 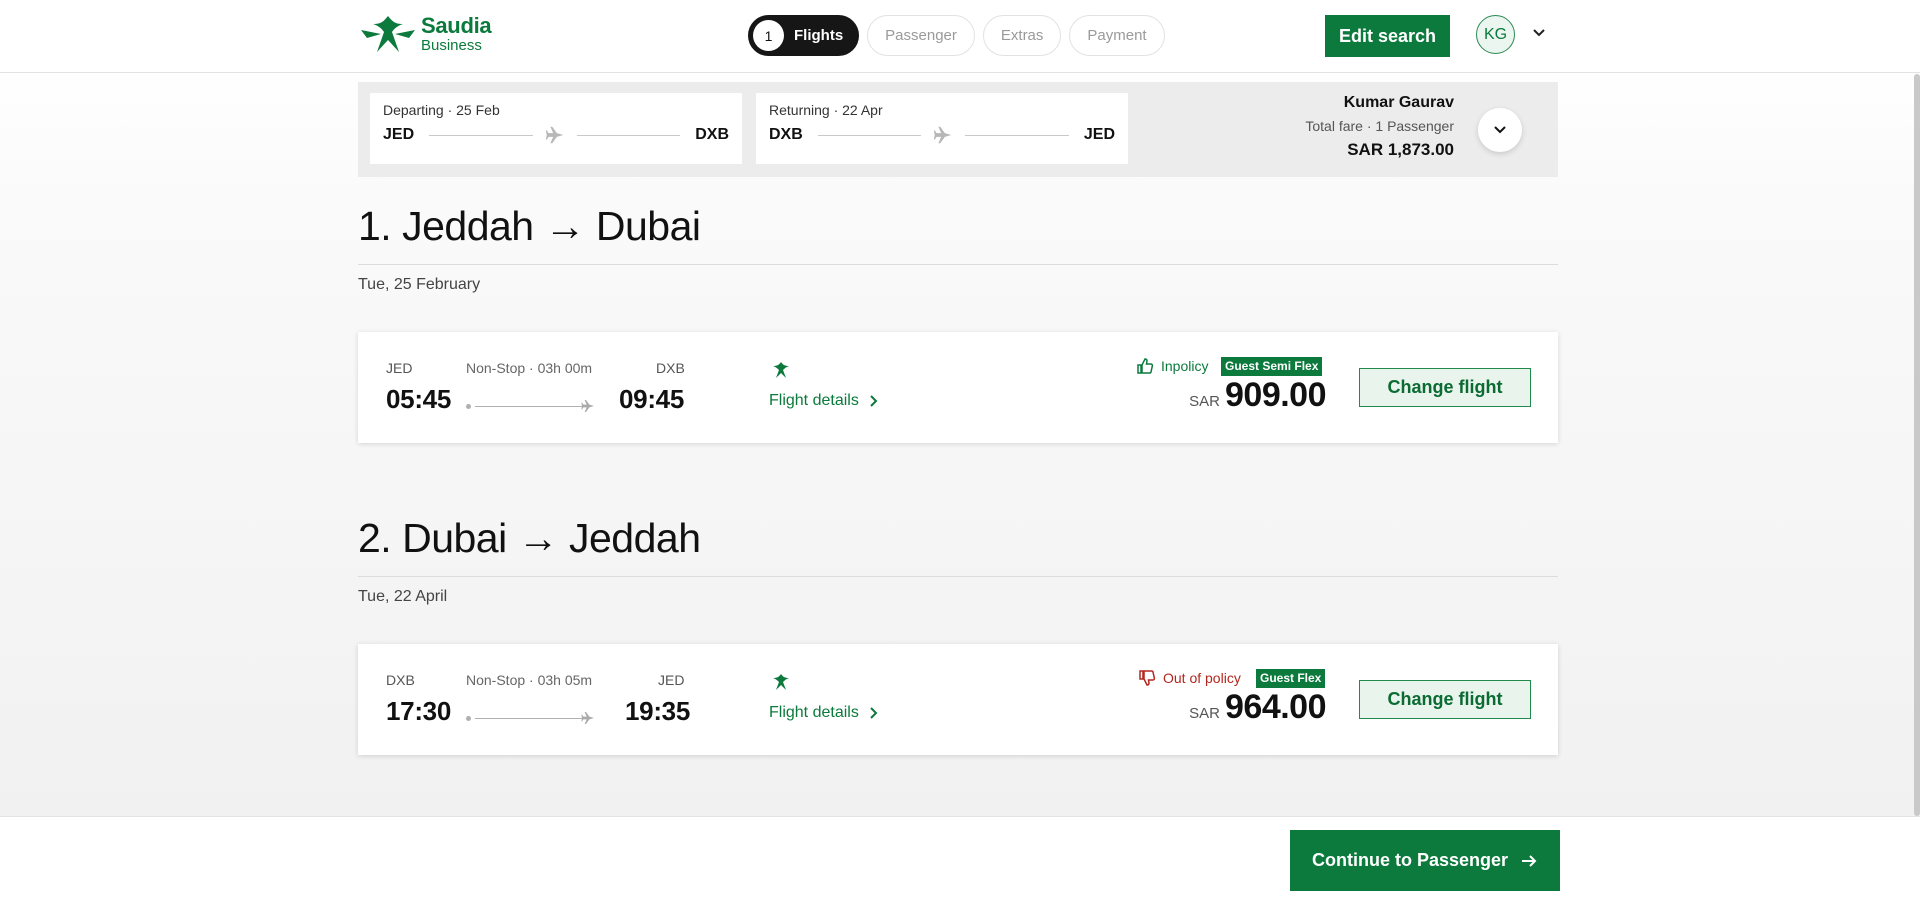 What do you see at coordinates (1185, 366) in the screenshot?
I see `policy-label: Inpolicy` at bounding box center [1185, 366].